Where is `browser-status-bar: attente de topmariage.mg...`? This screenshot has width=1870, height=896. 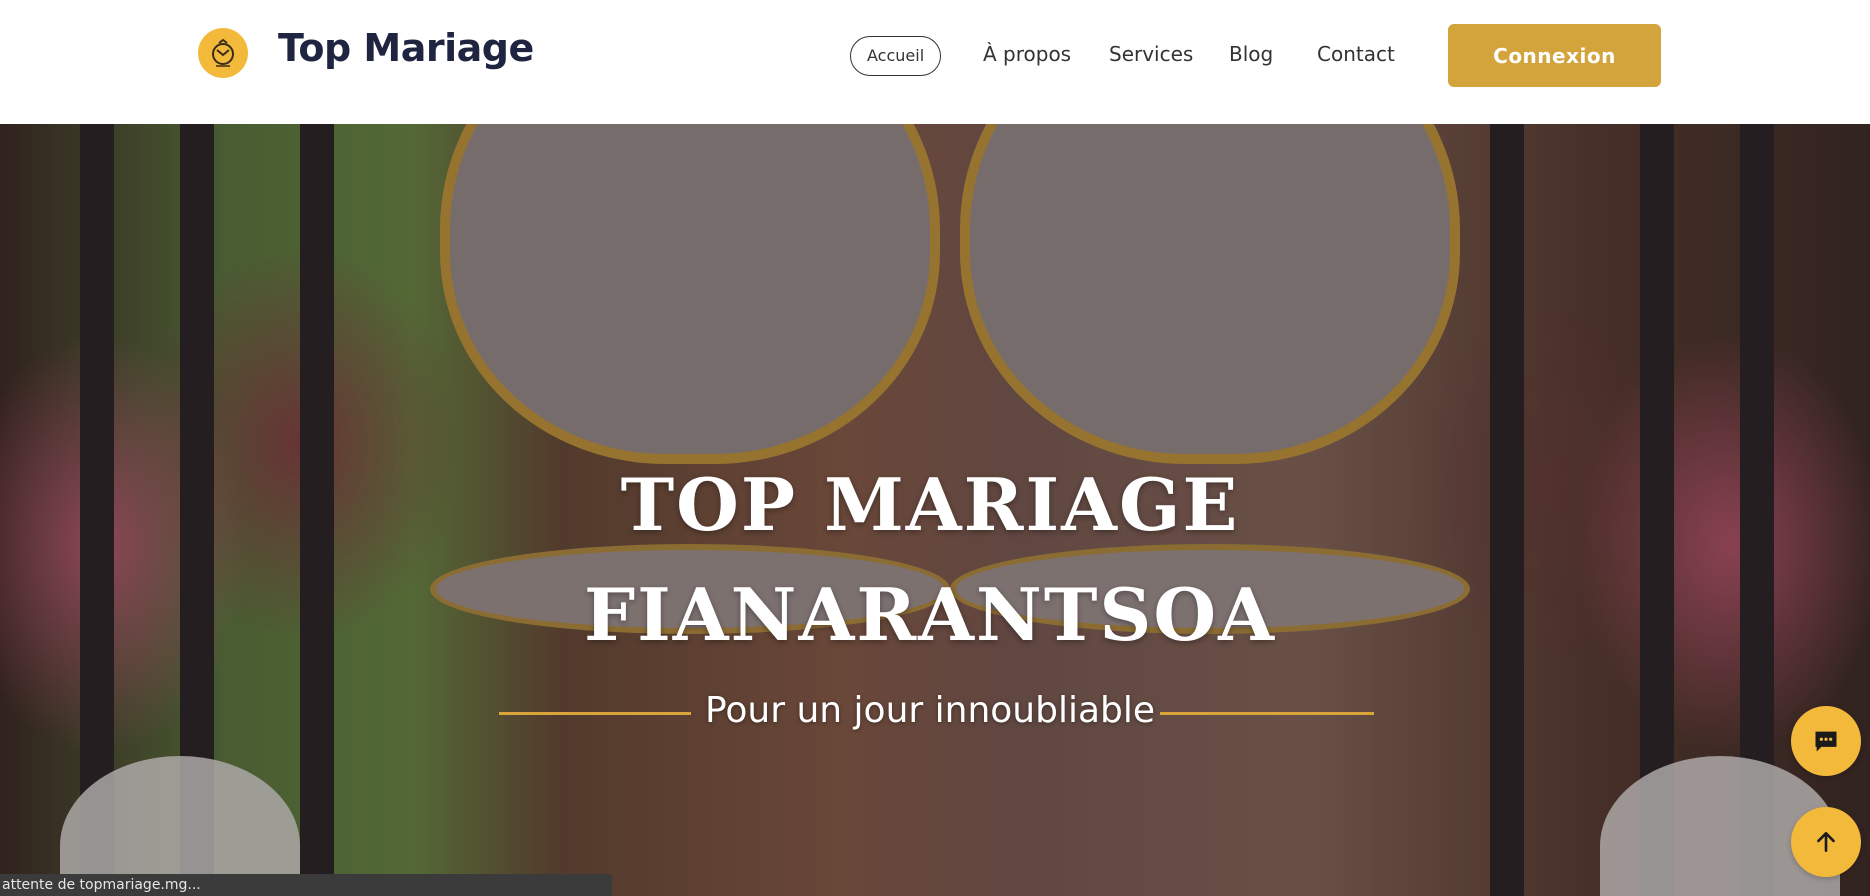 browser-status-bar: attente de topmariage.mg... is located at coordinates (306, 885).